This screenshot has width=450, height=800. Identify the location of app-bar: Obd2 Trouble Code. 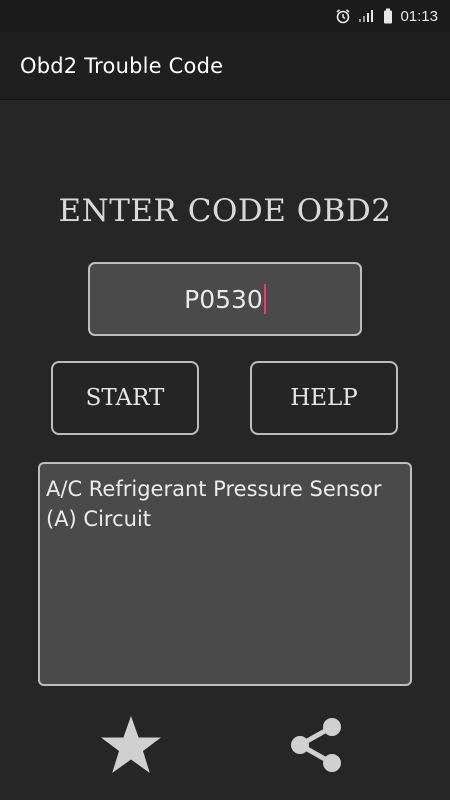
(225, 66).